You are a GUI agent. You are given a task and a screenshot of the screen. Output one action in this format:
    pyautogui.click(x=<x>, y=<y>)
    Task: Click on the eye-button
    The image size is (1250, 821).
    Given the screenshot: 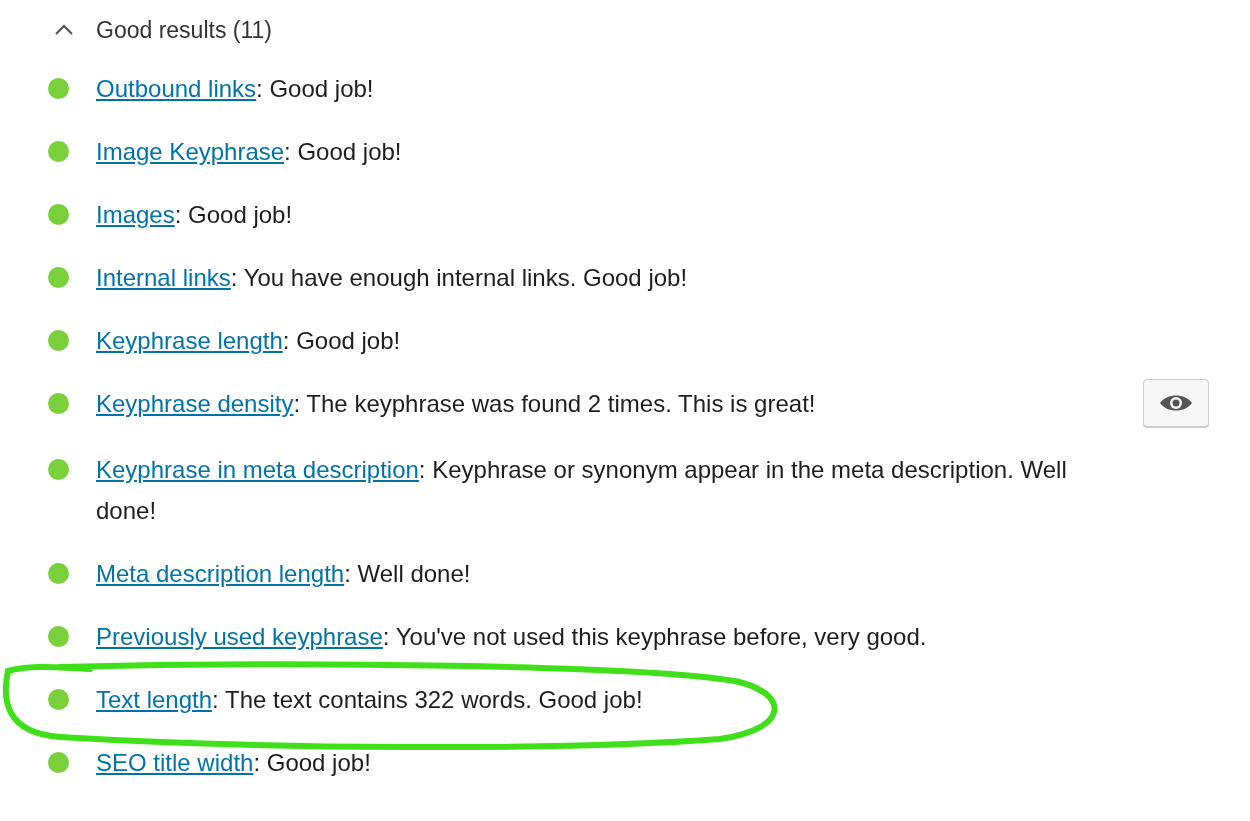 What is the action you would take?
    pyautogui.click(x=1176, y=403)
    